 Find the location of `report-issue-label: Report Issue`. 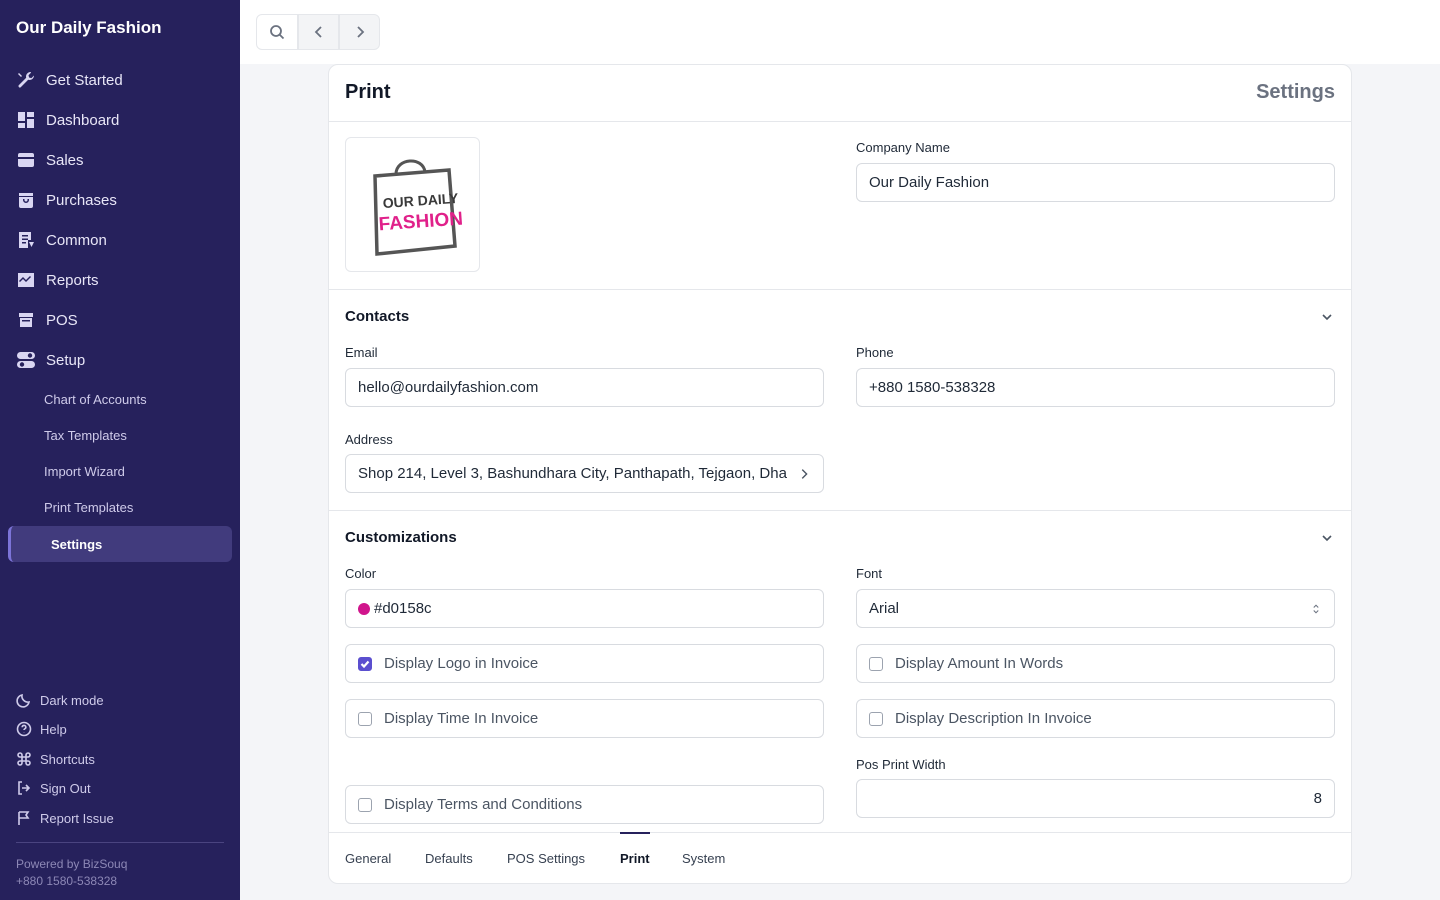

report-issue-label: Report Issue is located at coordinates (77, 818).